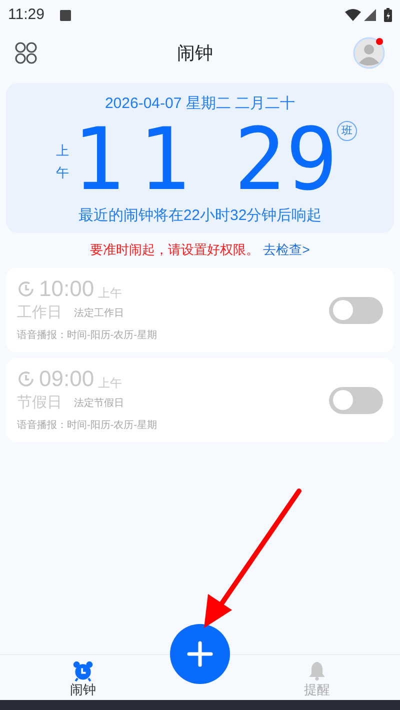 Image resolution: width=400 pixels, height=710 pixels. I want to click on avatar-icon, so click(369, 53).